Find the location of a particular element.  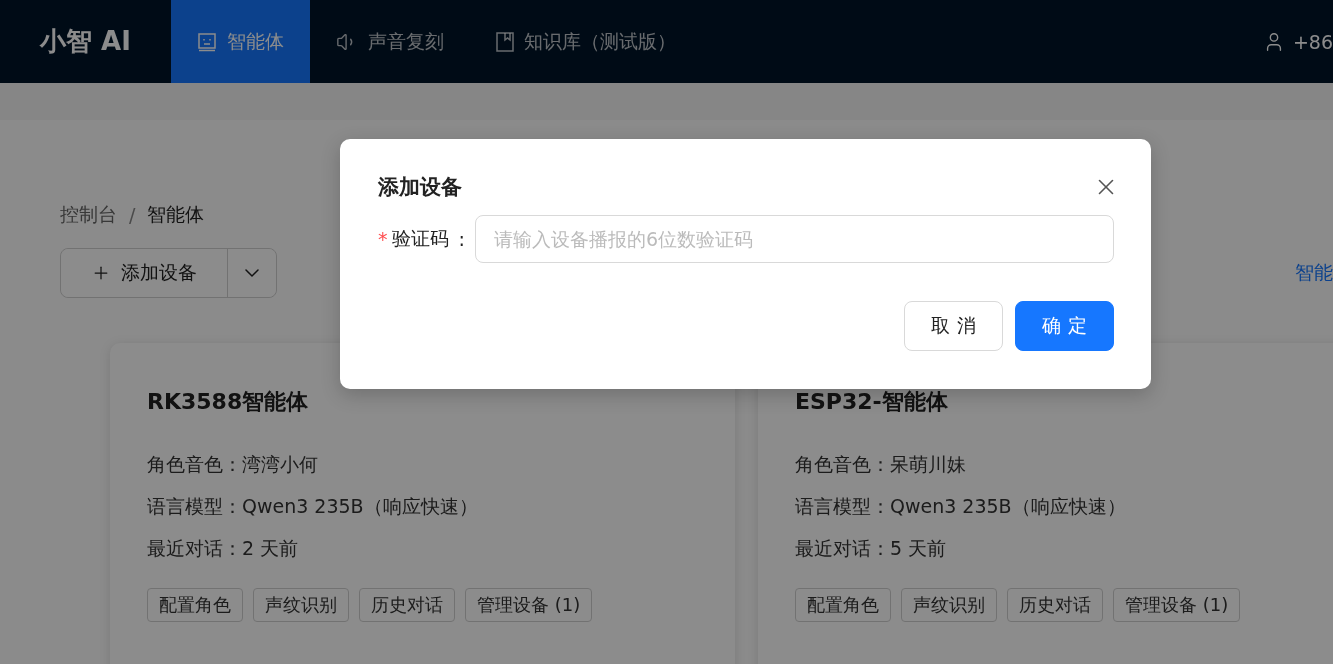

nav-tab: 智能体 is located at coordinates (240, 41).